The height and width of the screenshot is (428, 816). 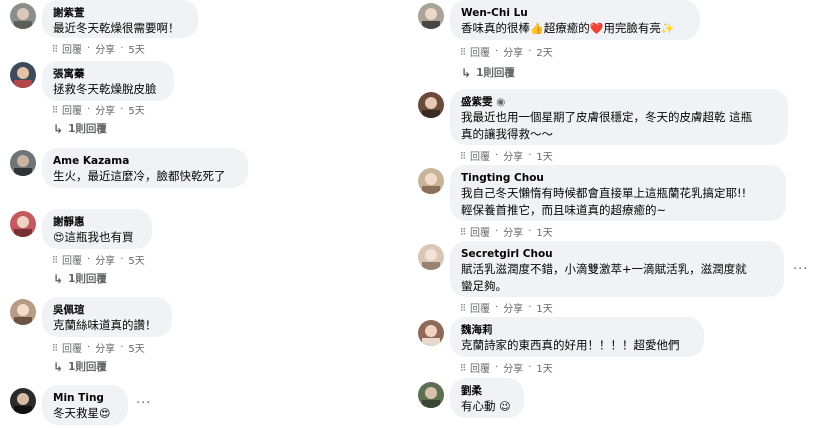 What do you see at coordinates (107, 310) in the screenshot?
I see `commenter-name: 吳佩瑄` at bounding box center [107, 310].